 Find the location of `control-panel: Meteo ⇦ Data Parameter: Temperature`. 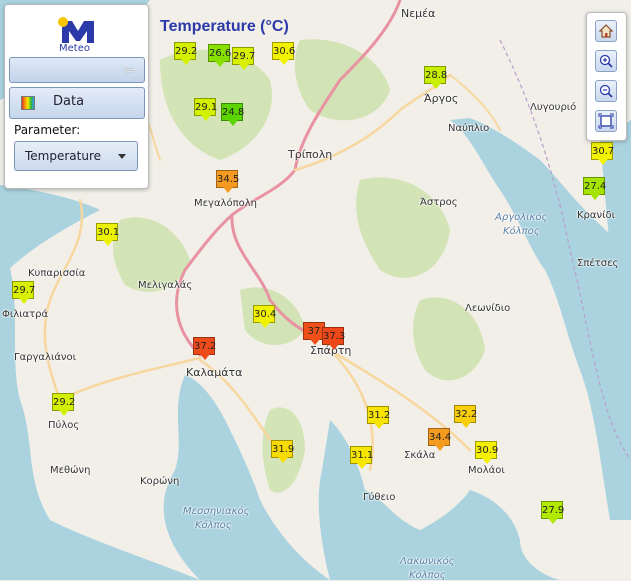

control-panel: Meteo ⇦ Data Parameter: Temperature is located at coordinates (76, 96).